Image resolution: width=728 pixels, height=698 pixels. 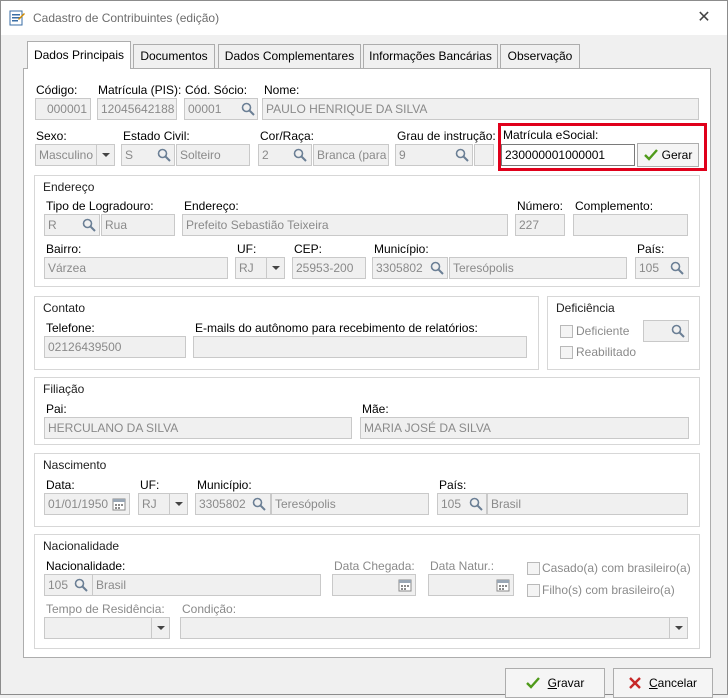 What do you see at coordinates (64, 308) in the screenshot?
I see `contato-group-title: Contato` at bounding box center [64, 308].